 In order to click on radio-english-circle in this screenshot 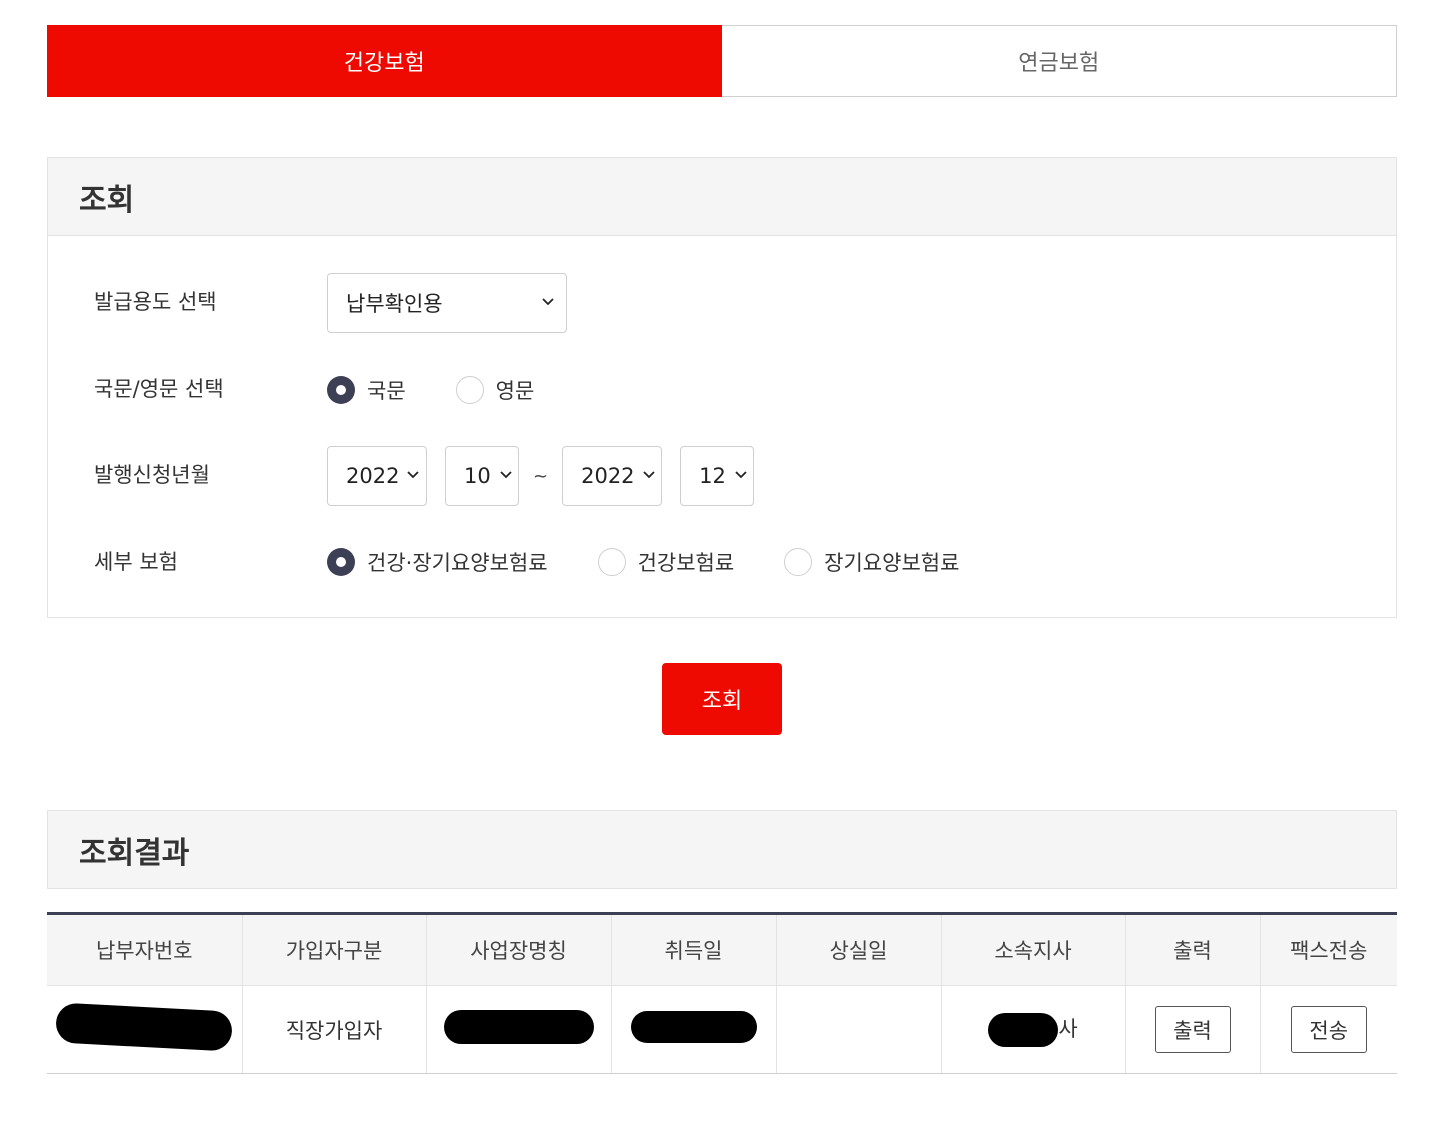, I will do `click(469, 390)`.